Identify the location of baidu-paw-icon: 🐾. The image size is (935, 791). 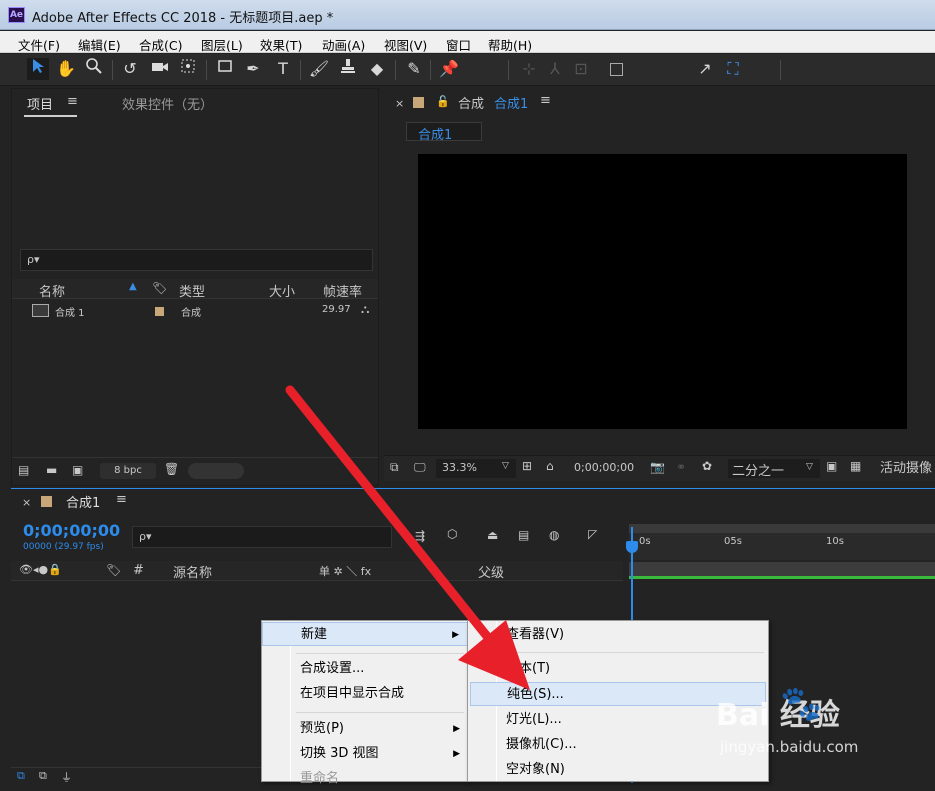
(801, 704).